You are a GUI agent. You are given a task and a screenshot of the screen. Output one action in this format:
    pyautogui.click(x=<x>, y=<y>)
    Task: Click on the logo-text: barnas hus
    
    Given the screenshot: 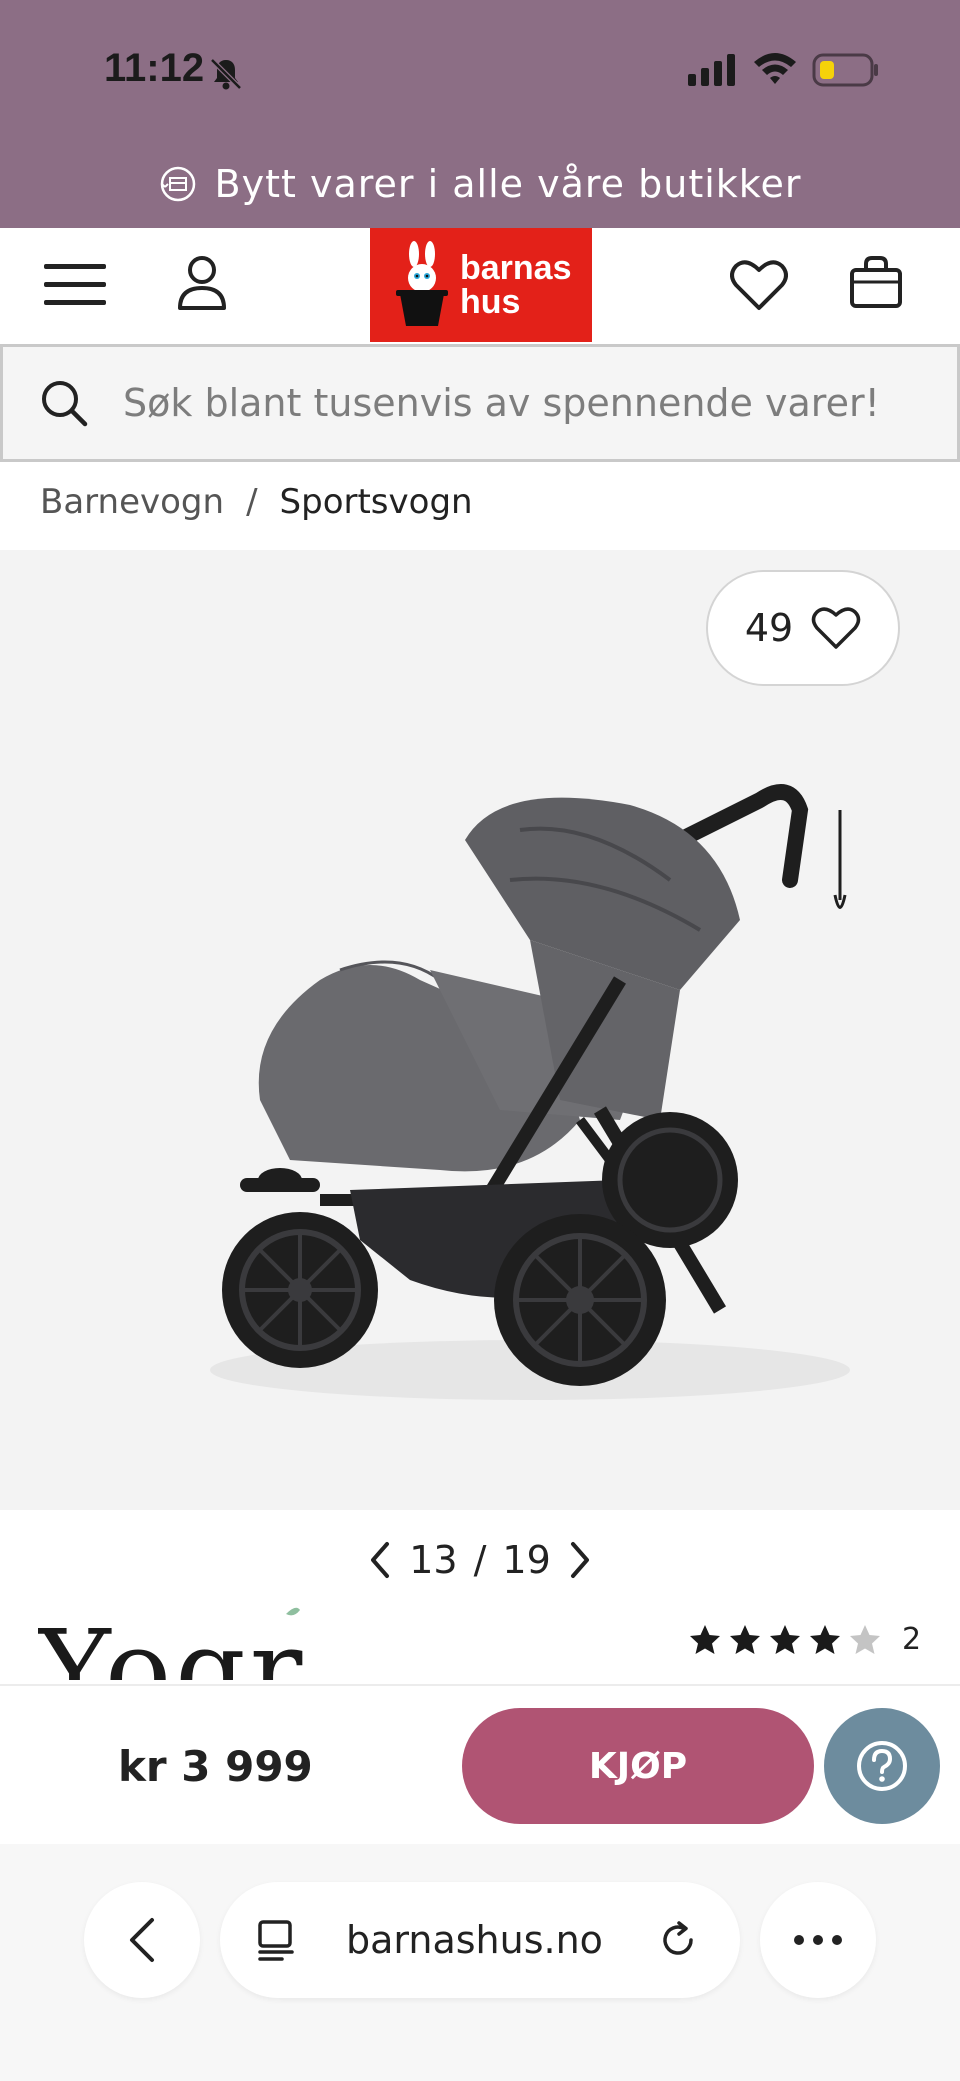 What is the action you would take?
    pyautogui.click(x=516, y=285)
    